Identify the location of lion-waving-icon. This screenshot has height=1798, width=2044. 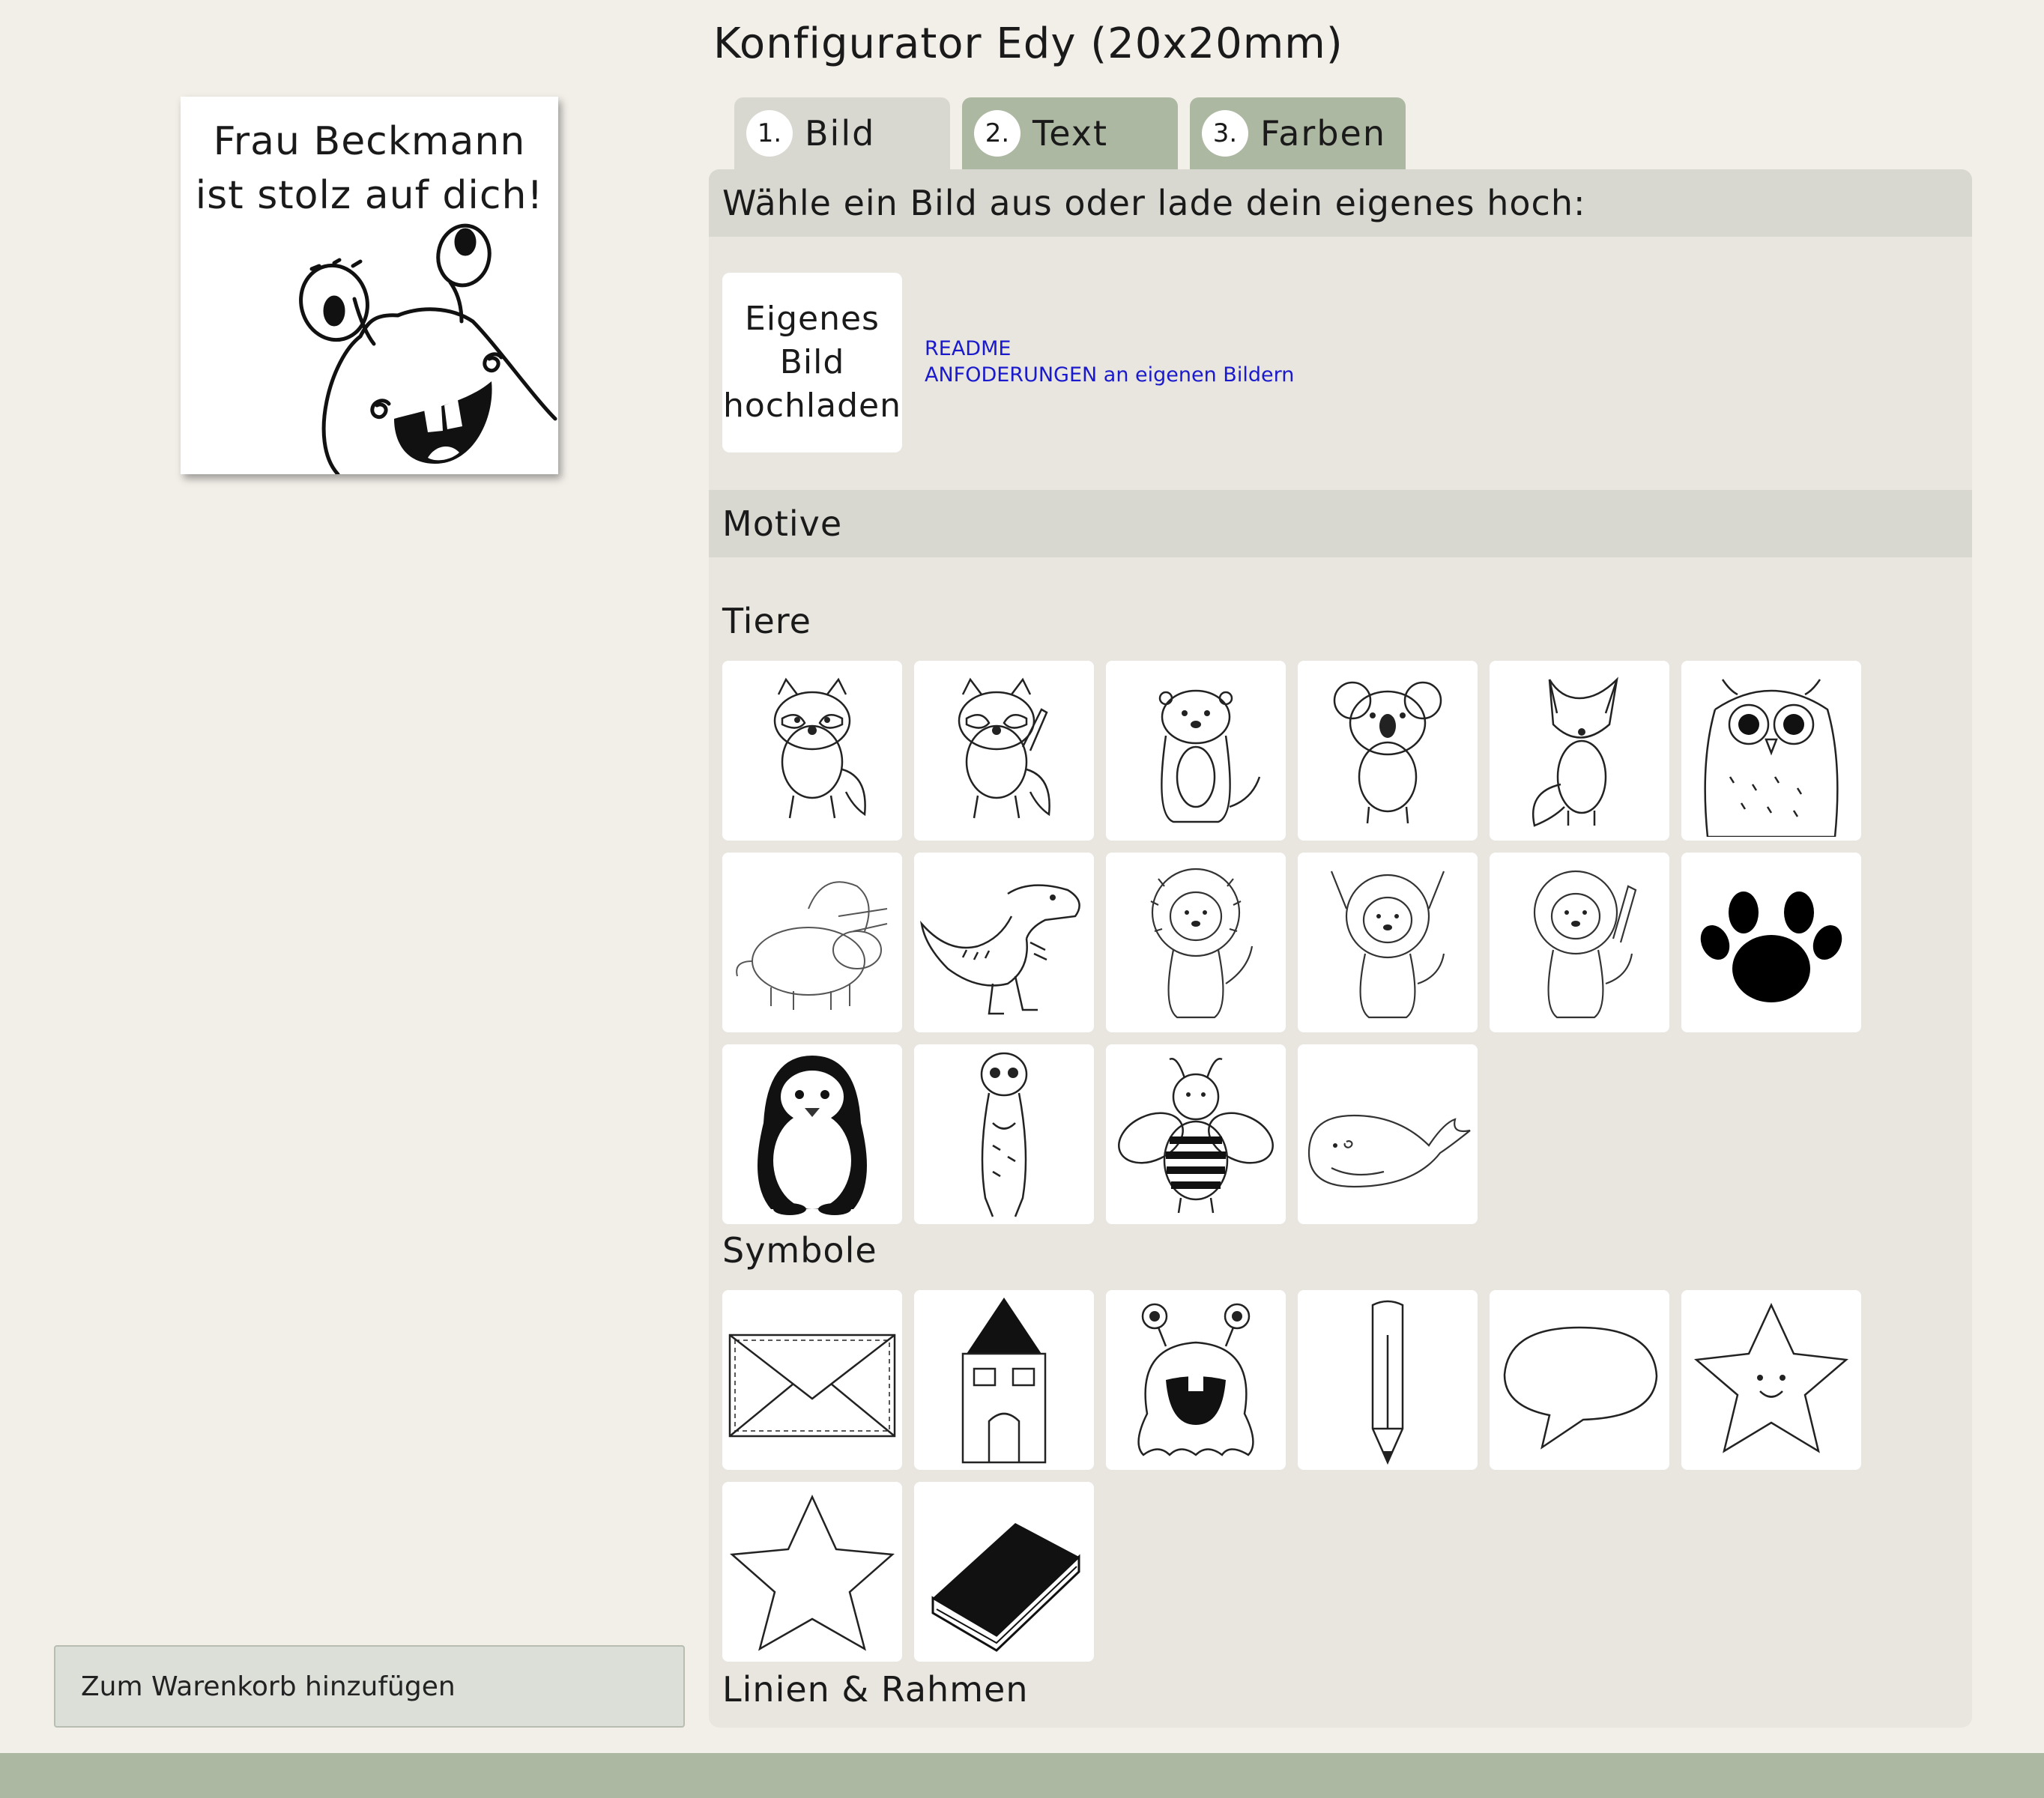
(1585, 944).